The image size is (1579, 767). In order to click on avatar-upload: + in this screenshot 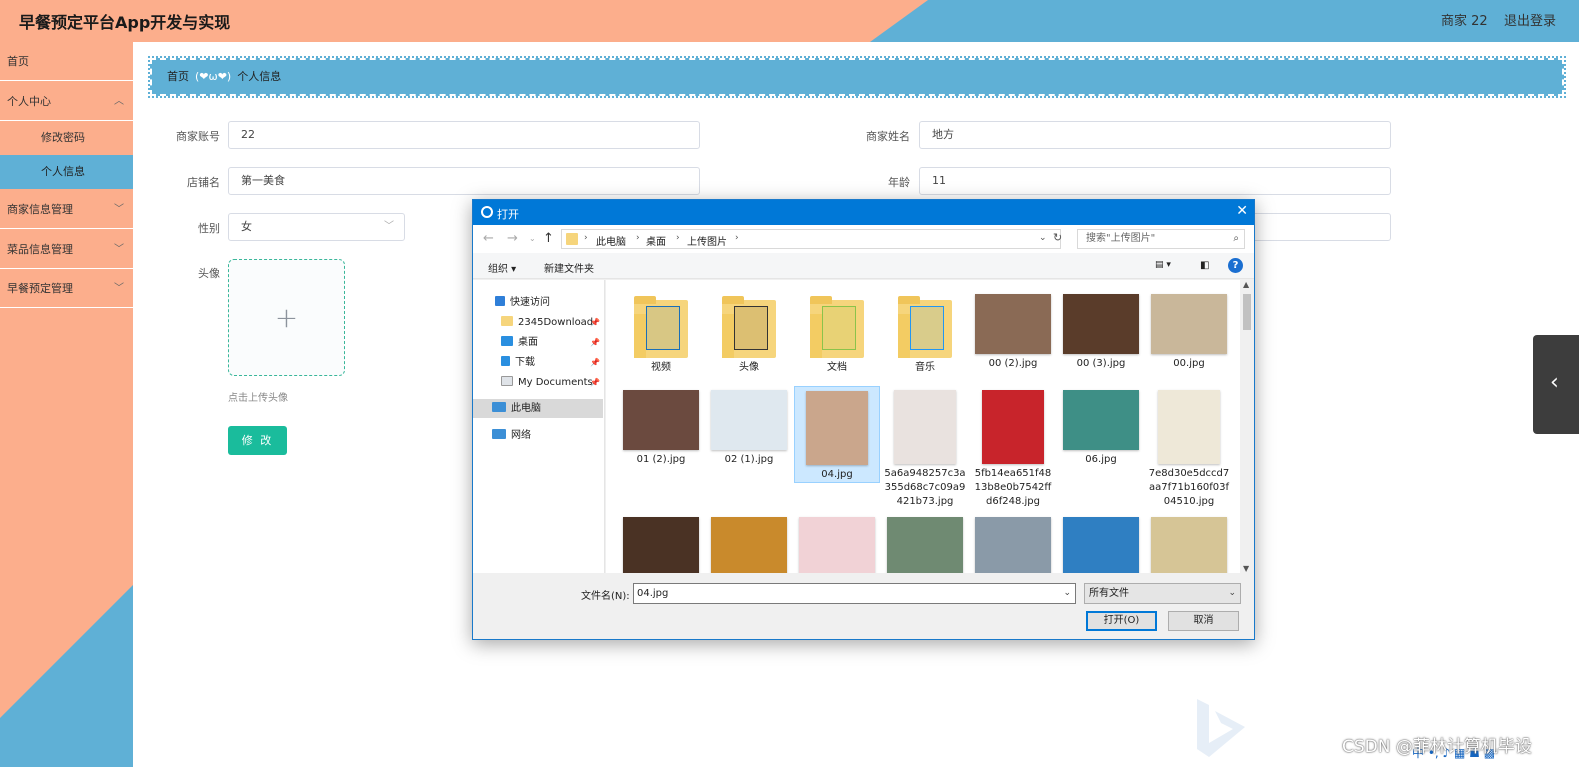, I will do `click(286, 317)`.